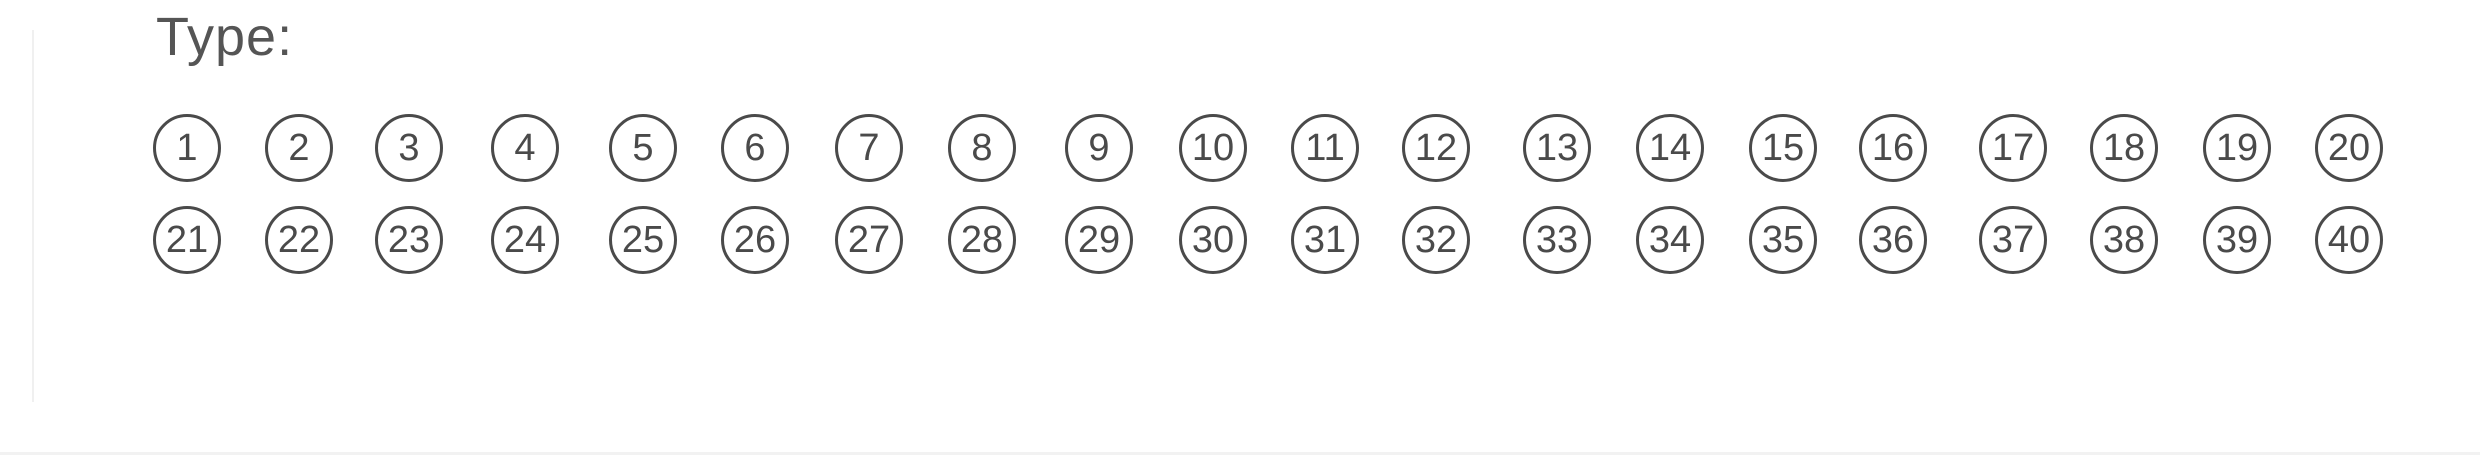  I want to click on type-option-bubble-8: 8, so click(982, 148).